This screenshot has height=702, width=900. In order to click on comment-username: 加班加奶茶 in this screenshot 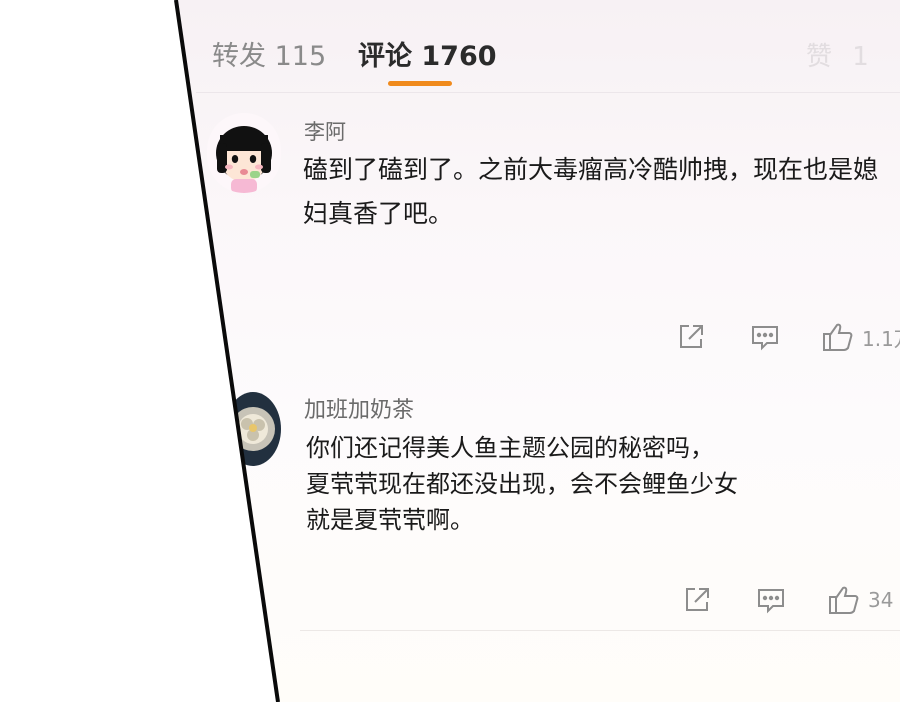, I will do `click(602, 408)`.